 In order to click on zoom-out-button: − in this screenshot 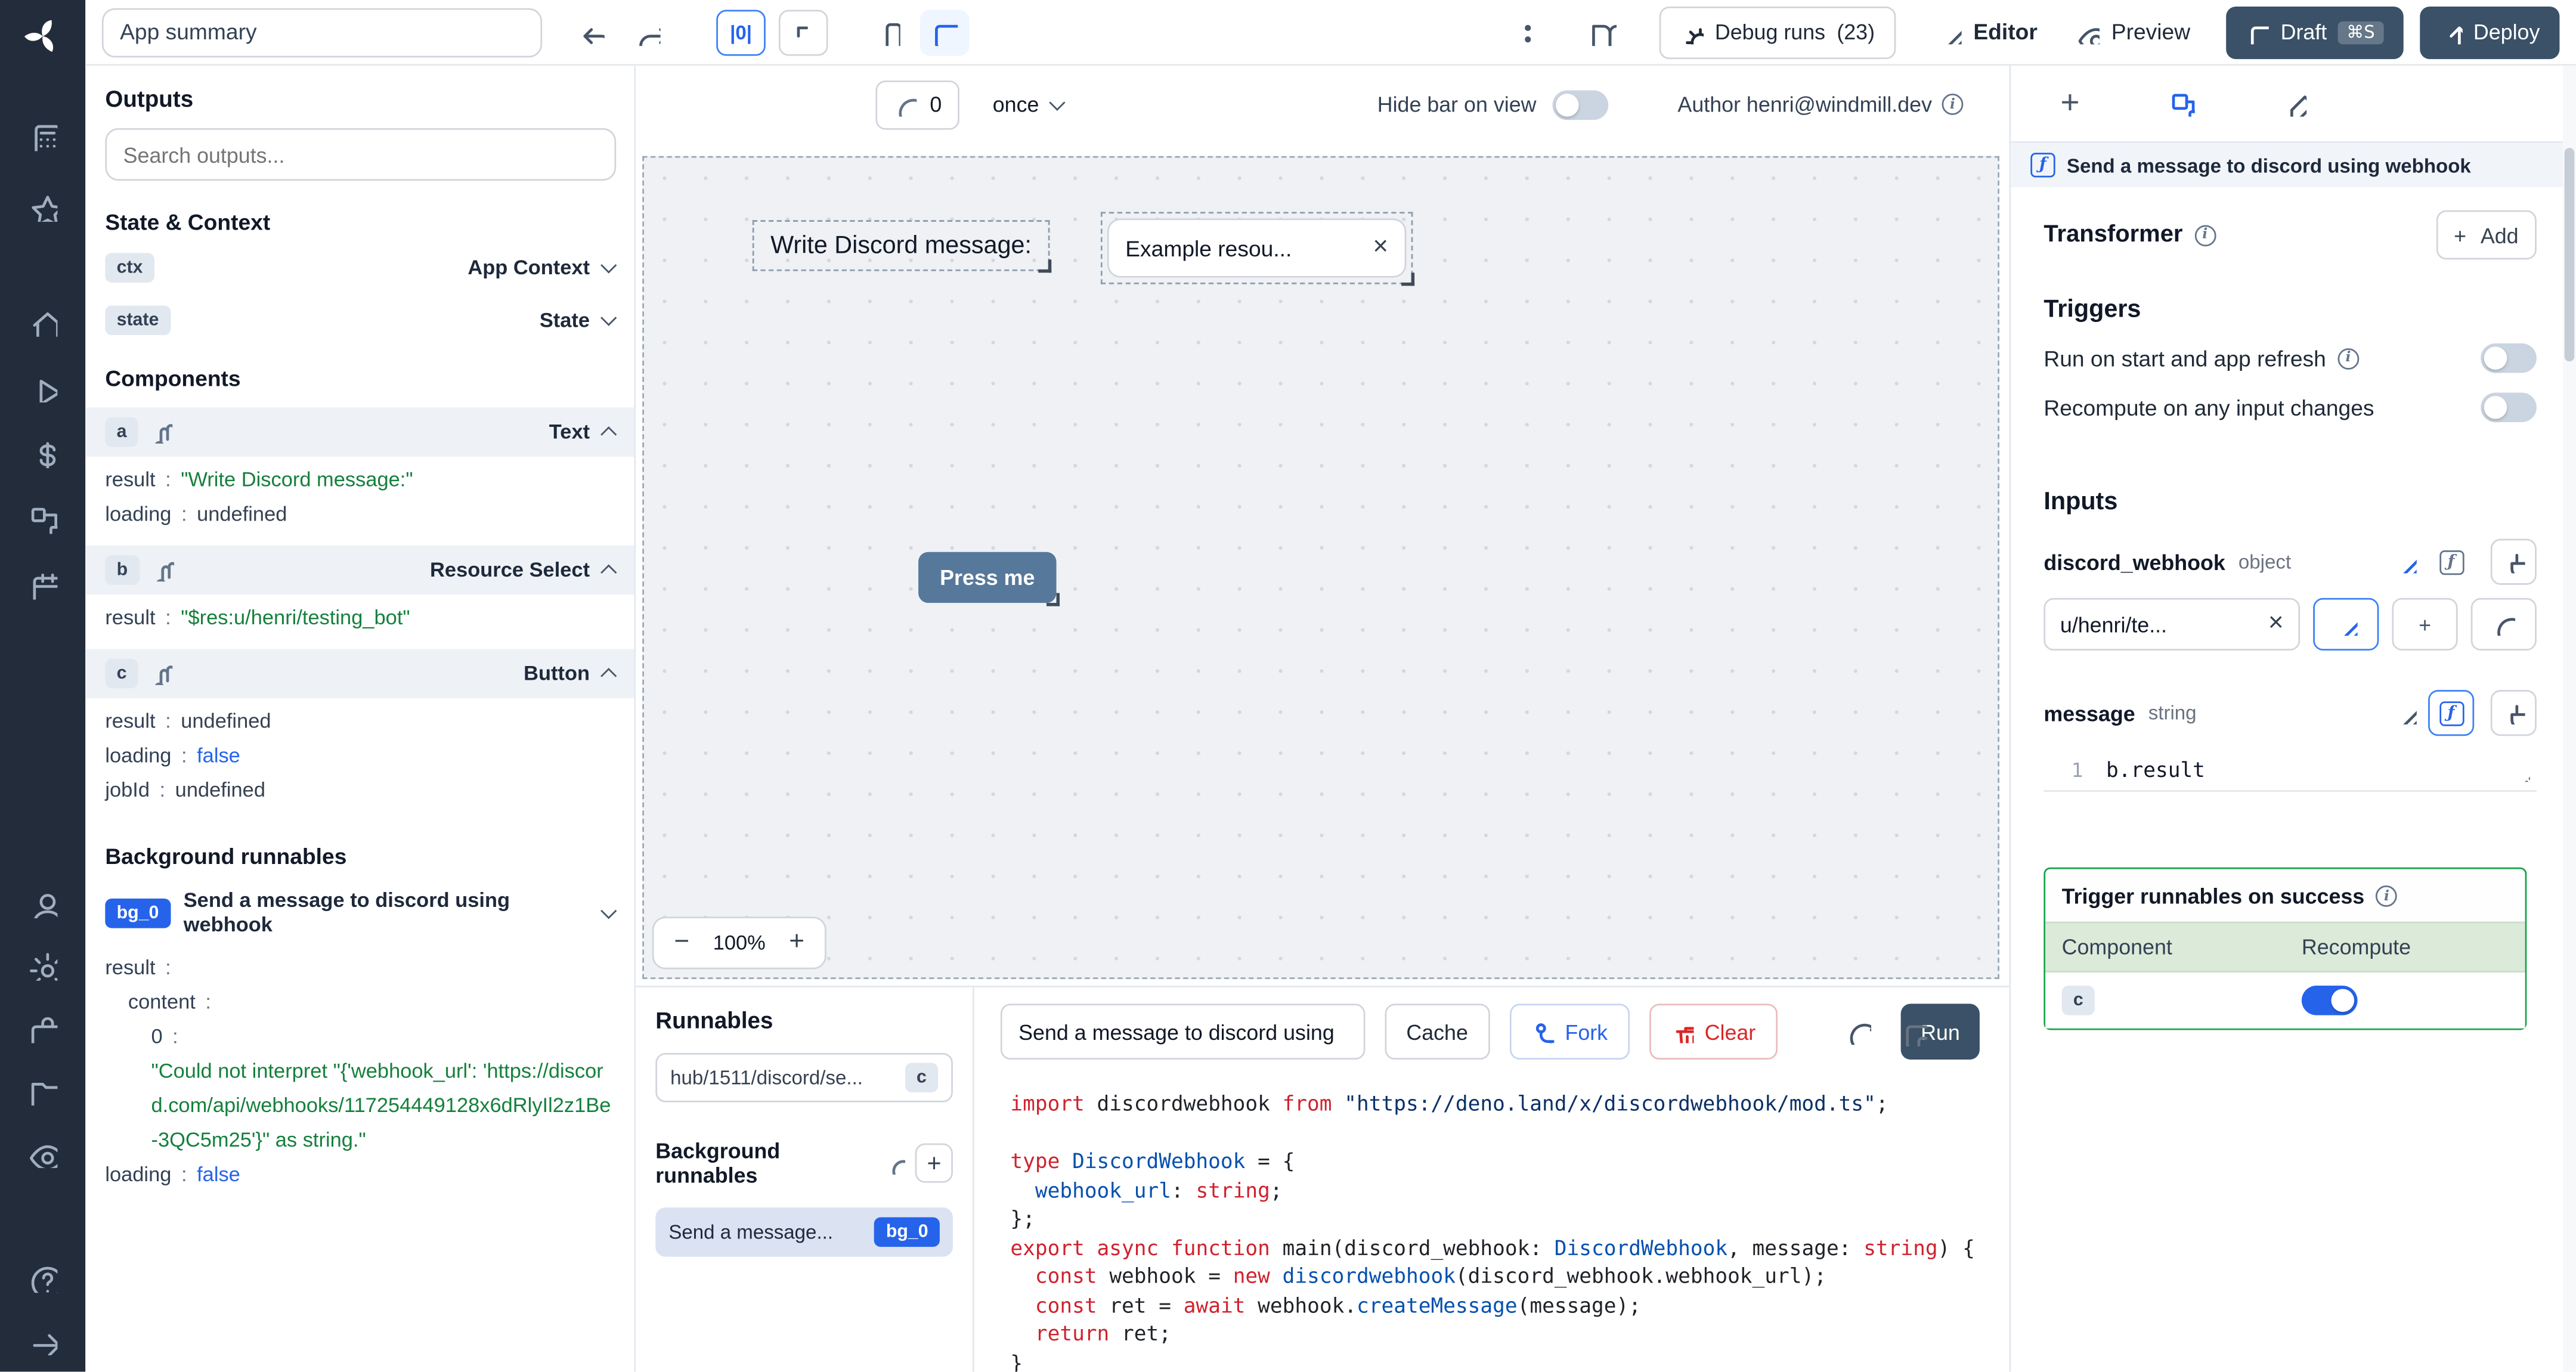, I will do `click(683, 943)`.